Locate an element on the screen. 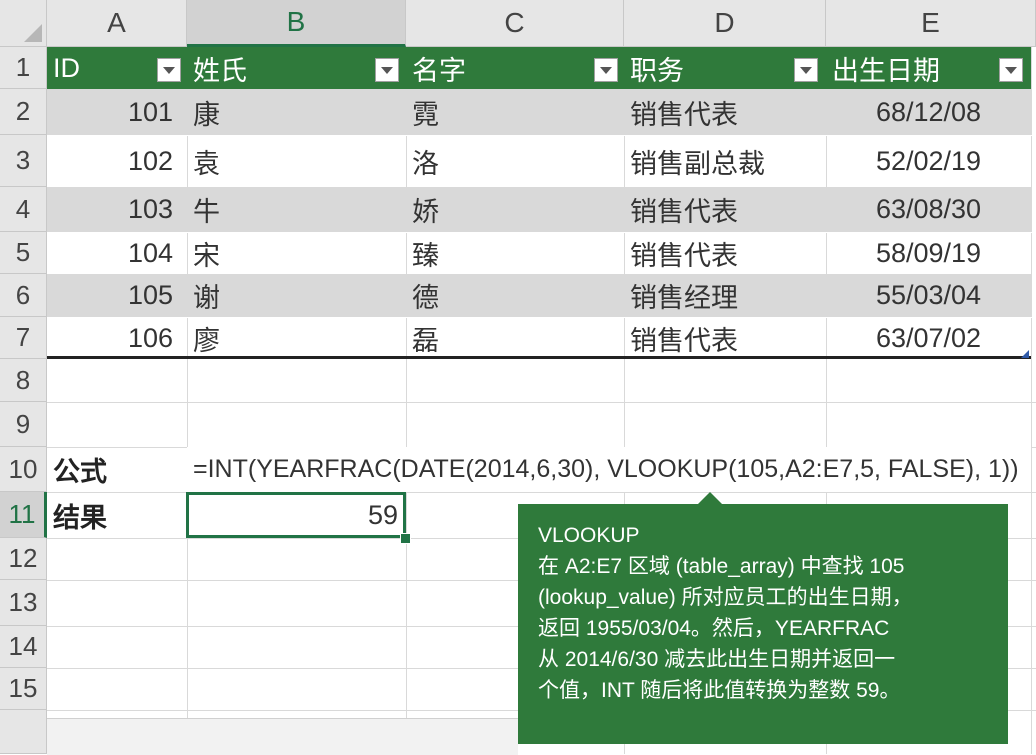  cell-b6: 谢 is located at coordinates (296, 295).